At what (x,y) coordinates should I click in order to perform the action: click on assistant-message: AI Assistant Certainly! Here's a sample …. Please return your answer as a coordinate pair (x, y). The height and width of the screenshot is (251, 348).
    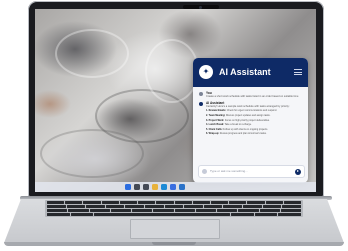
    Looking at the image, I should click on (250, 119).